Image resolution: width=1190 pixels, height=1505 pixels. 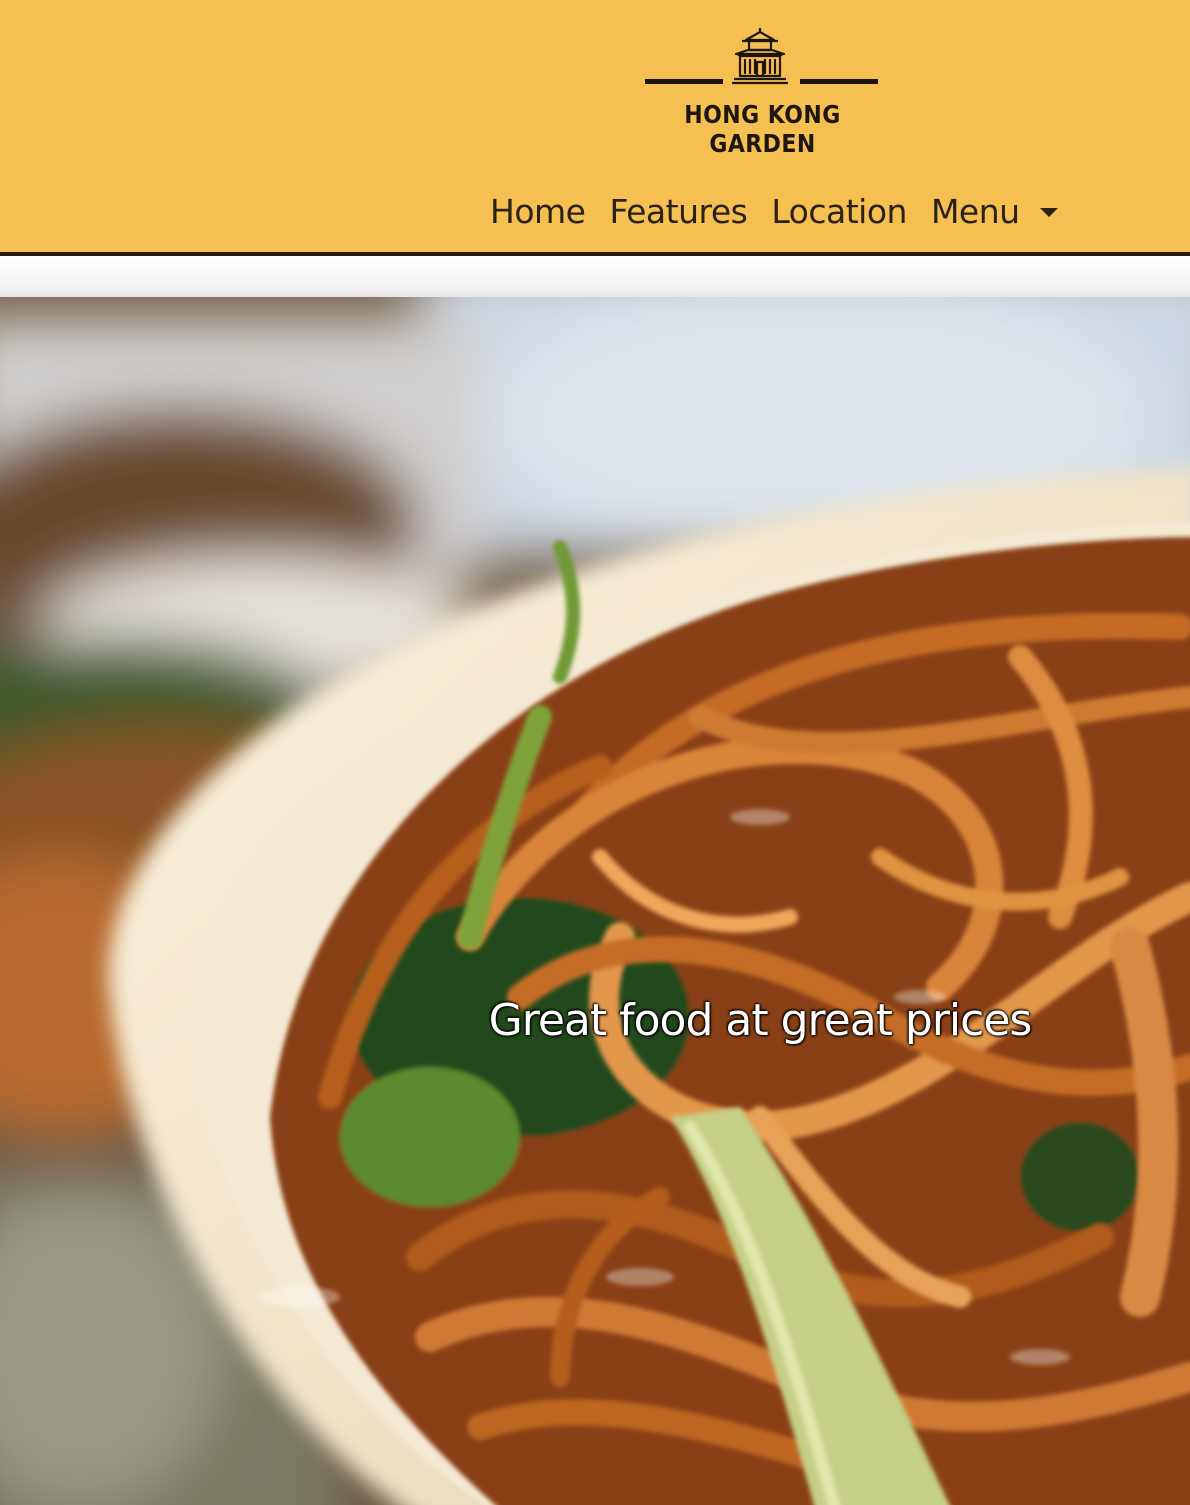 I want to click on menu-dropdown-toggle: Menu, so click(x=994, y=211).